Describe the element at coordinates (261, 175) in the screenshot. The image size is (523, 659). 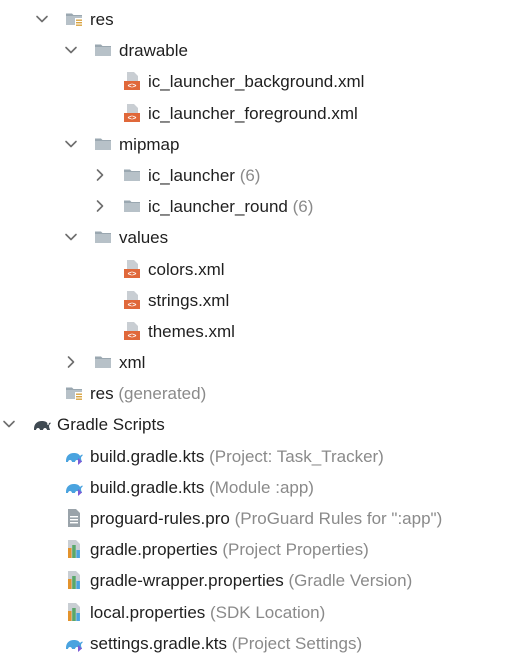
I see `tree-row: ic_launcher (6)` at that location.